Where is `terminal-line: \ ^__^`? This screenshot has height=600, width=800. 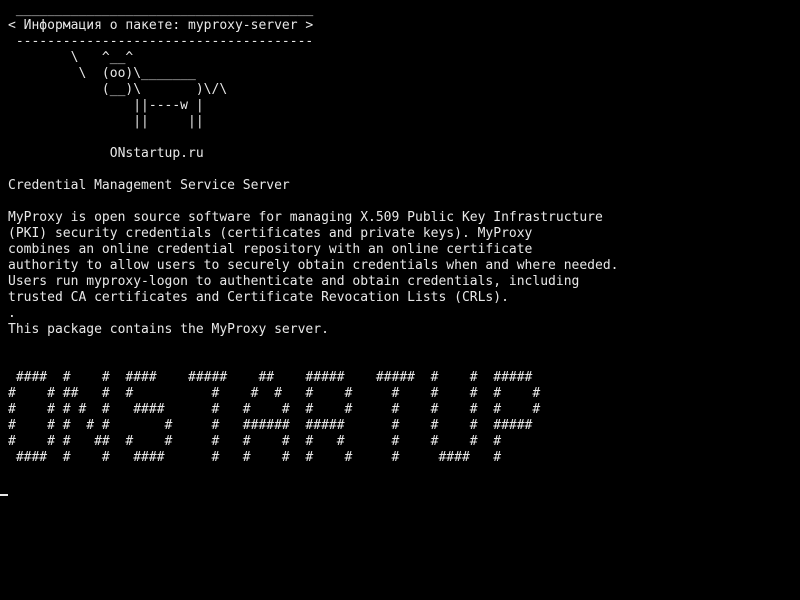 terminal-line: \ ^__^ is located at coordinates (71, 57).